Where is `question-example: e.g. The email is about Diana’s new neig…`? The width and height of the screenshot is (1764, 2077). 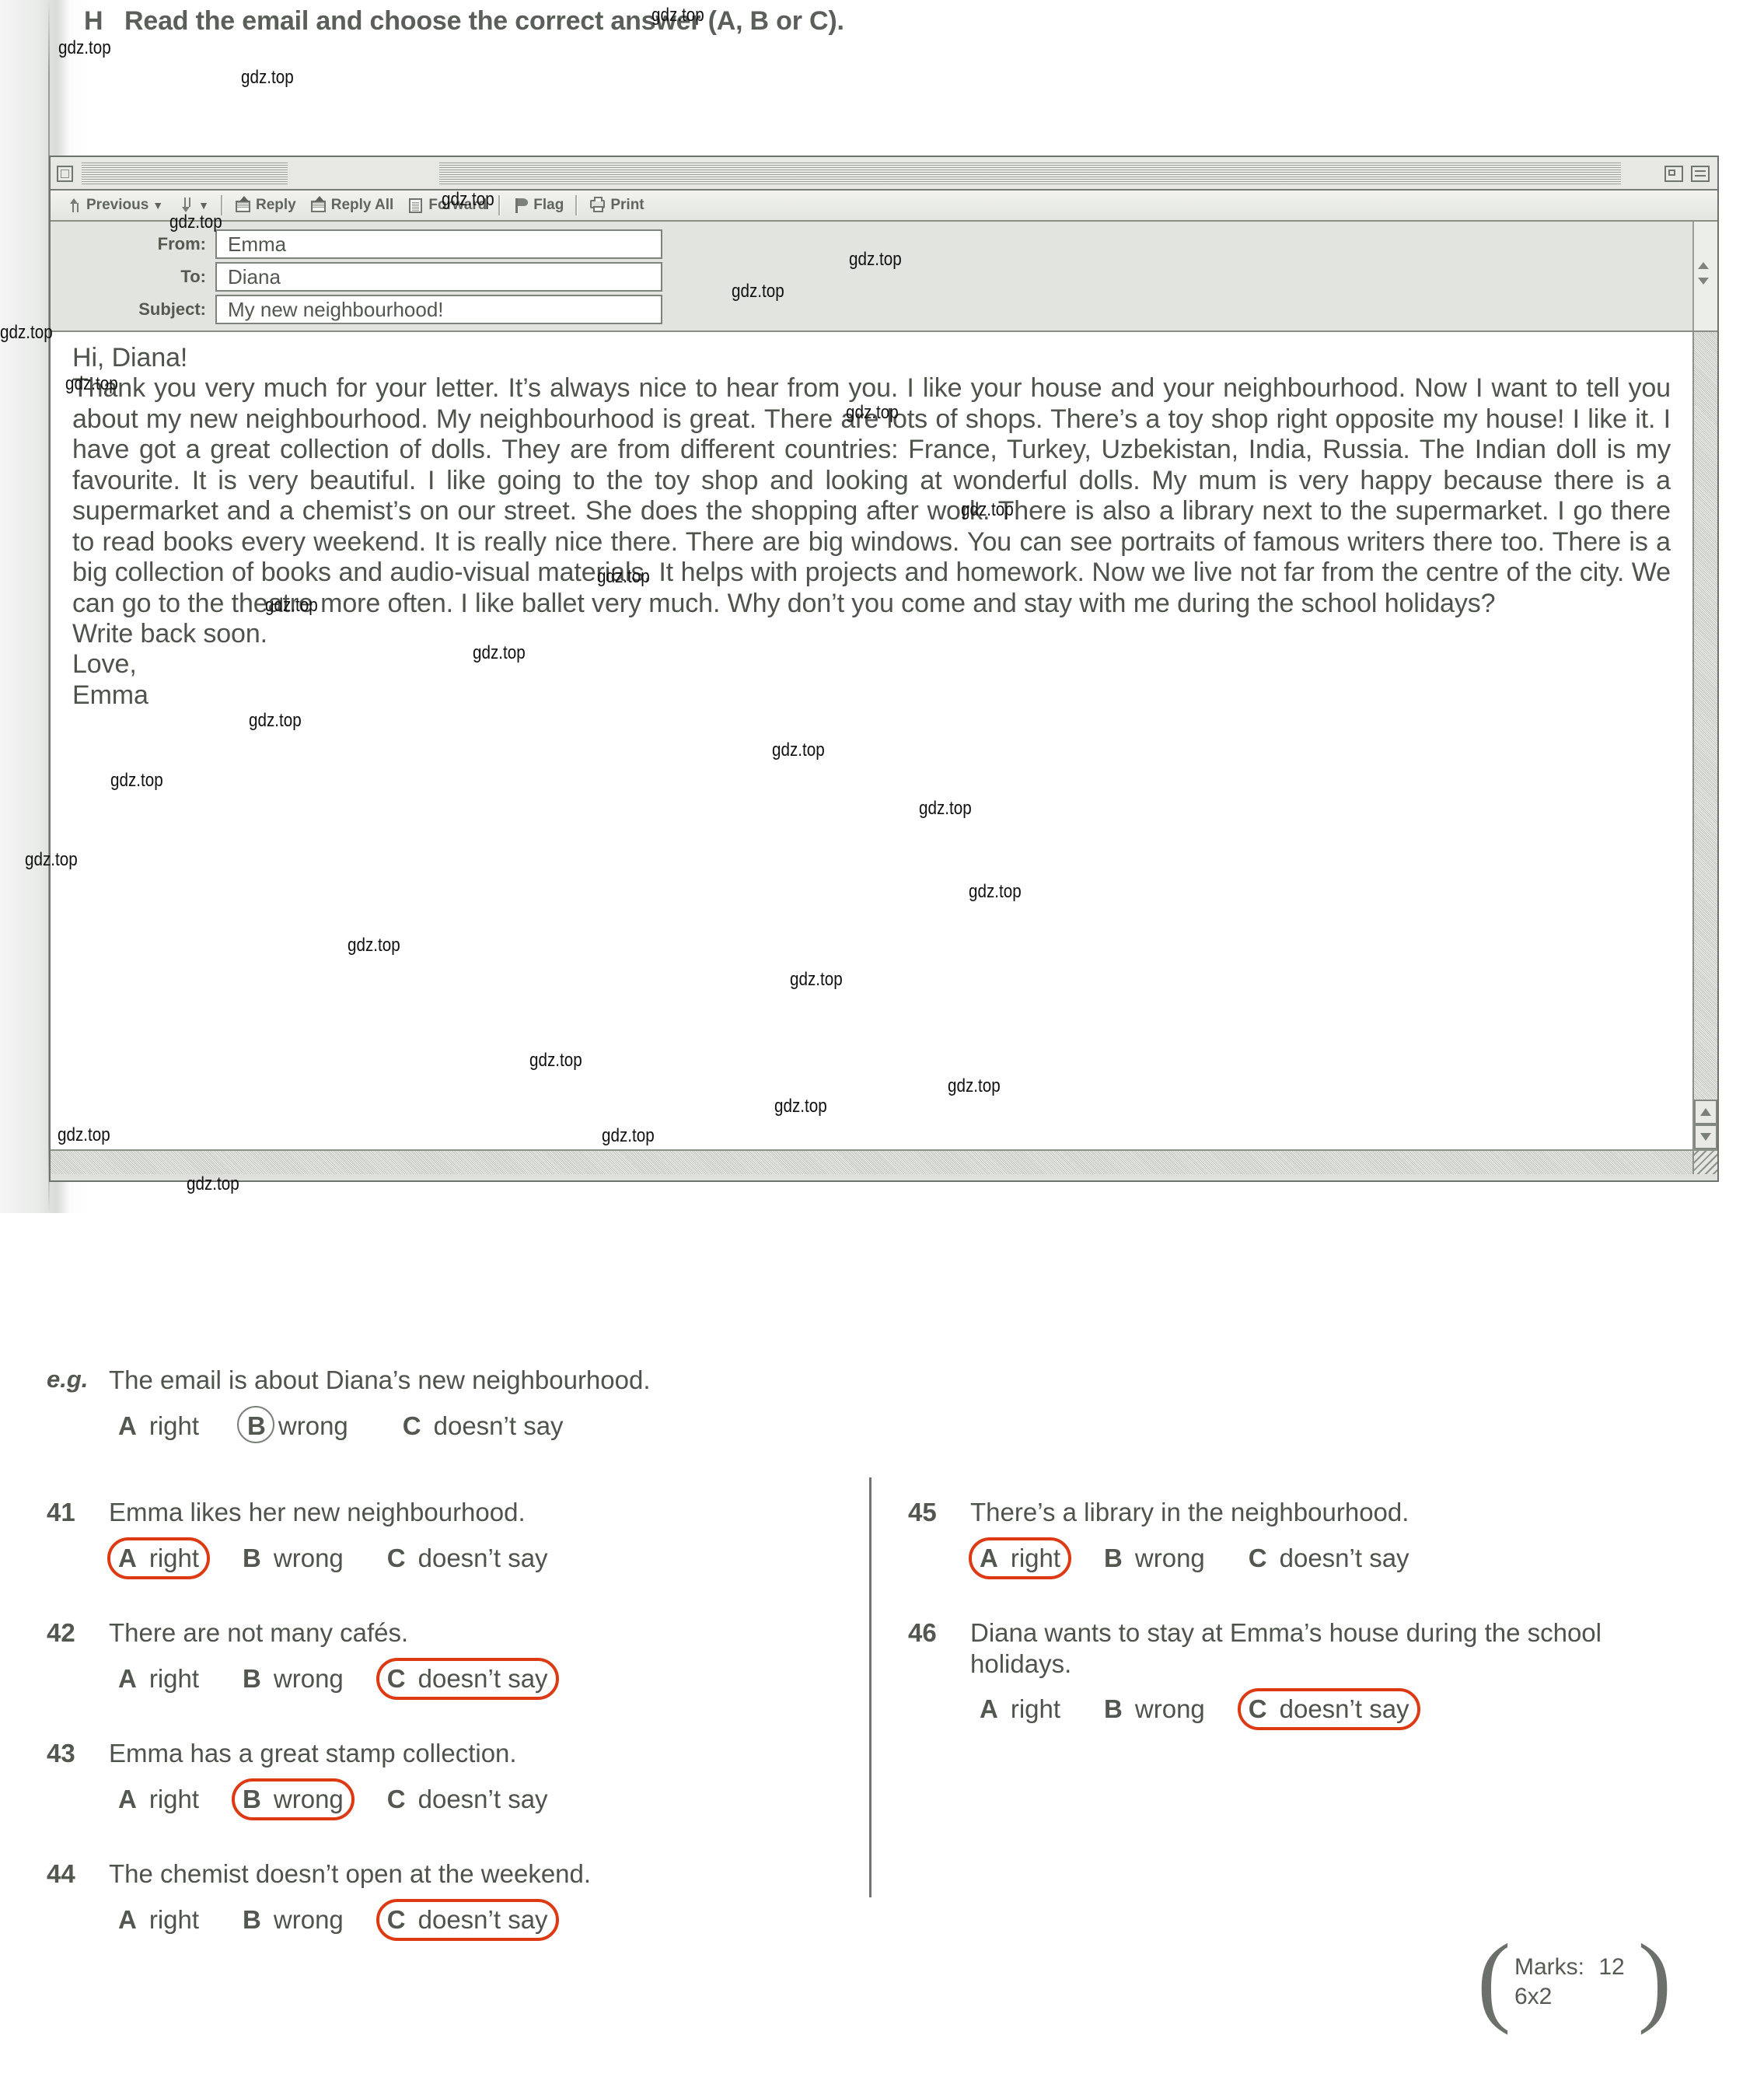 question-example: e.g. The email is about Diana’s new neig… is located at coordinates (443, 1405).